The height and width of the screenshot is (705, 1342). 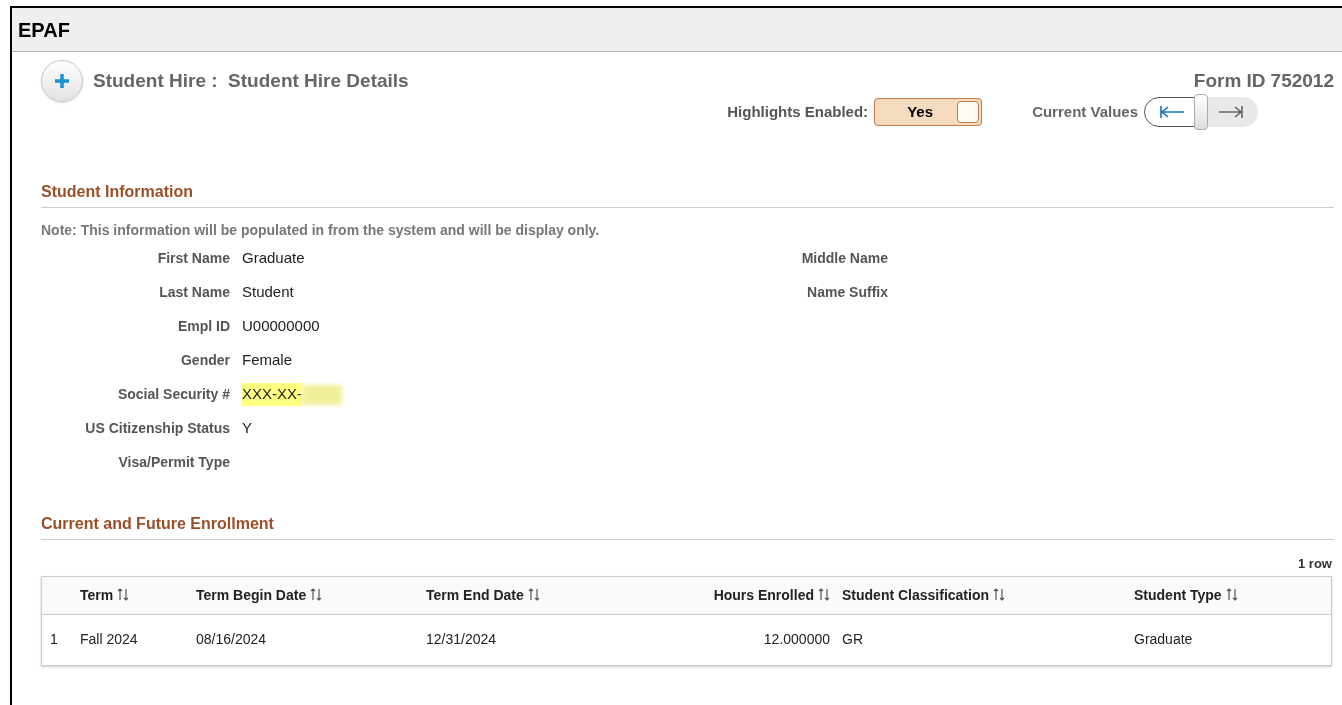 I want to click on row-number: 1, so click(x=54, y=639).